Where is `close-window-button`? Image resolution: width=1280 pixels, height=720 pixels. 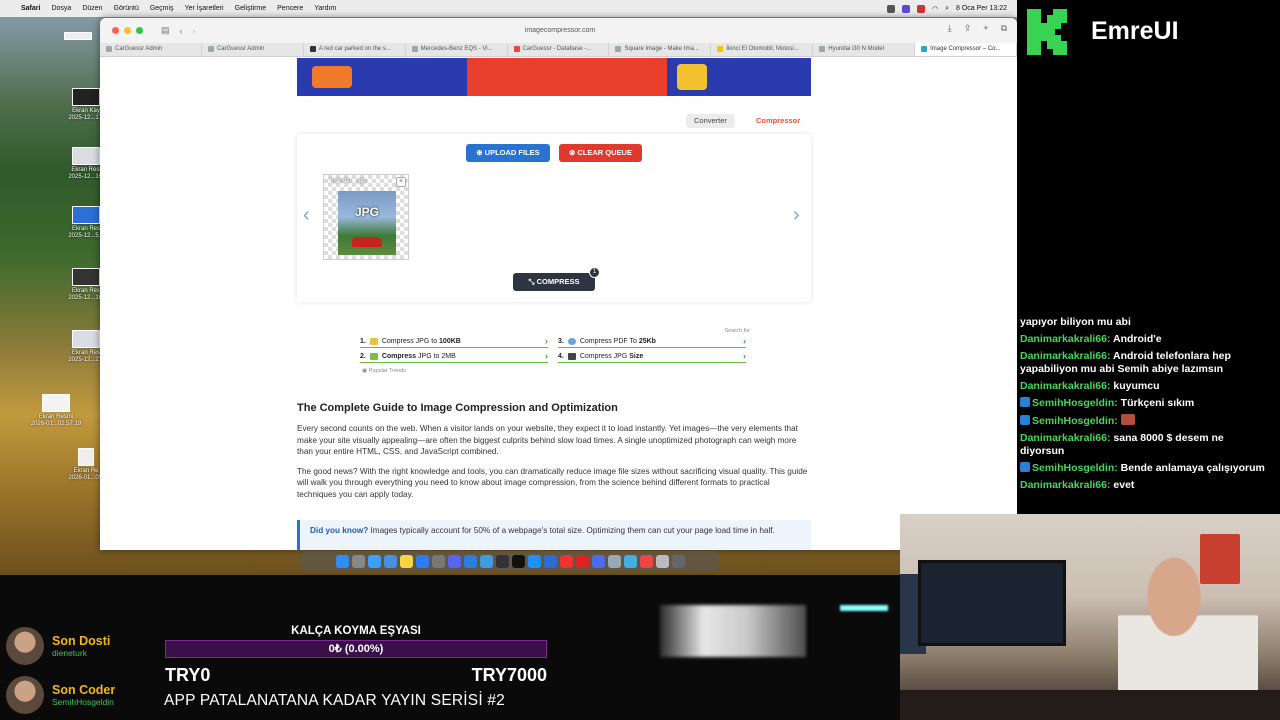 close-window-button is located at coordinates (115, 30).